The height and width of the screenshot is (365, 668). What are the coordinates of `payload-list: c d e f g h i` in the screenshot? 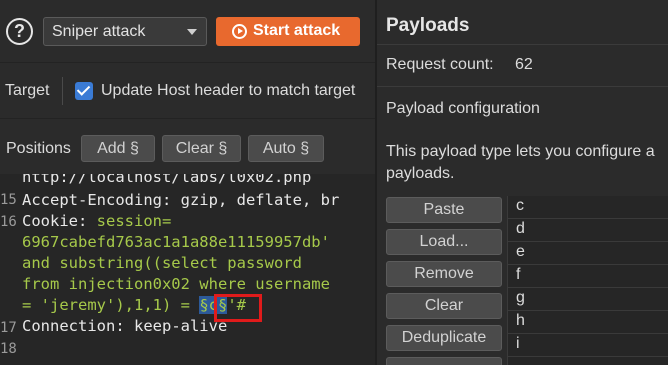 It's located at (587, 280).